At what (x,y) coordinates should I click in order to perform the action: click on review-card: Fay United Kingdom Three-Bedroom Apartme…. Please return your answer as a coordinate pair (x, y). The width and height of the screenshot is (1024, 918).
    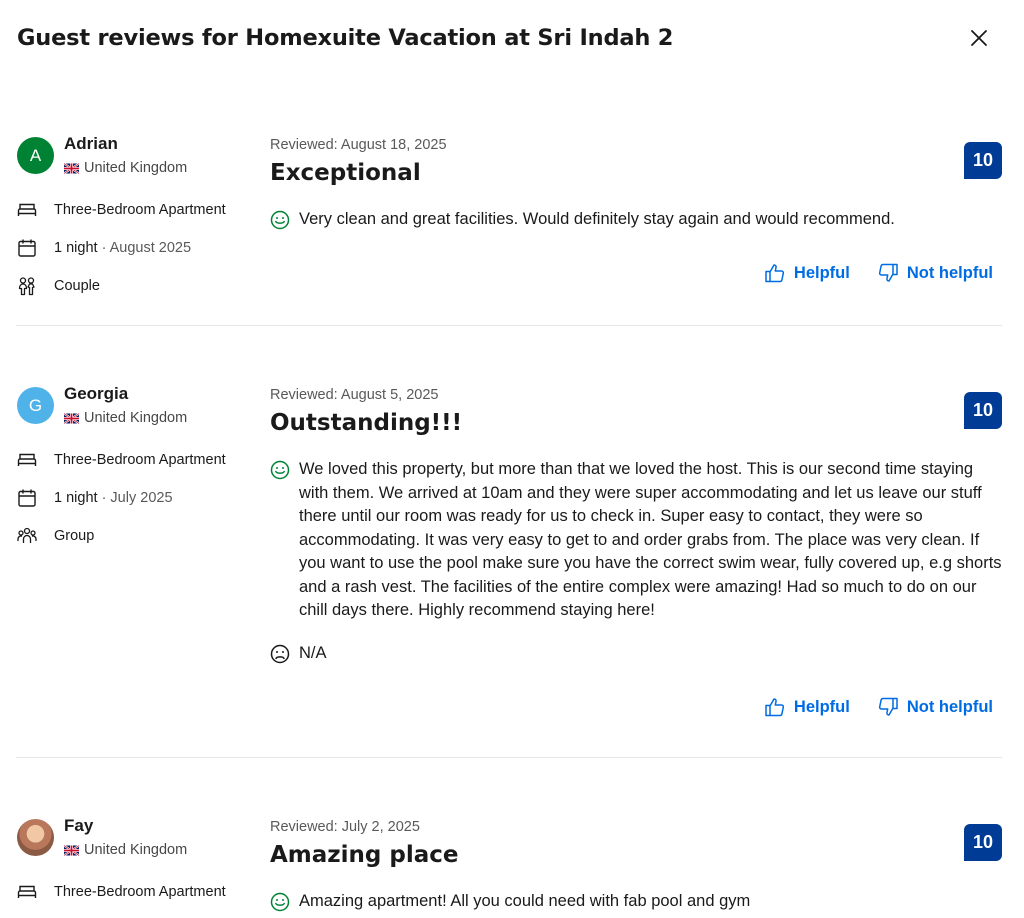
    Looking at the image, I should click on (509, 867).